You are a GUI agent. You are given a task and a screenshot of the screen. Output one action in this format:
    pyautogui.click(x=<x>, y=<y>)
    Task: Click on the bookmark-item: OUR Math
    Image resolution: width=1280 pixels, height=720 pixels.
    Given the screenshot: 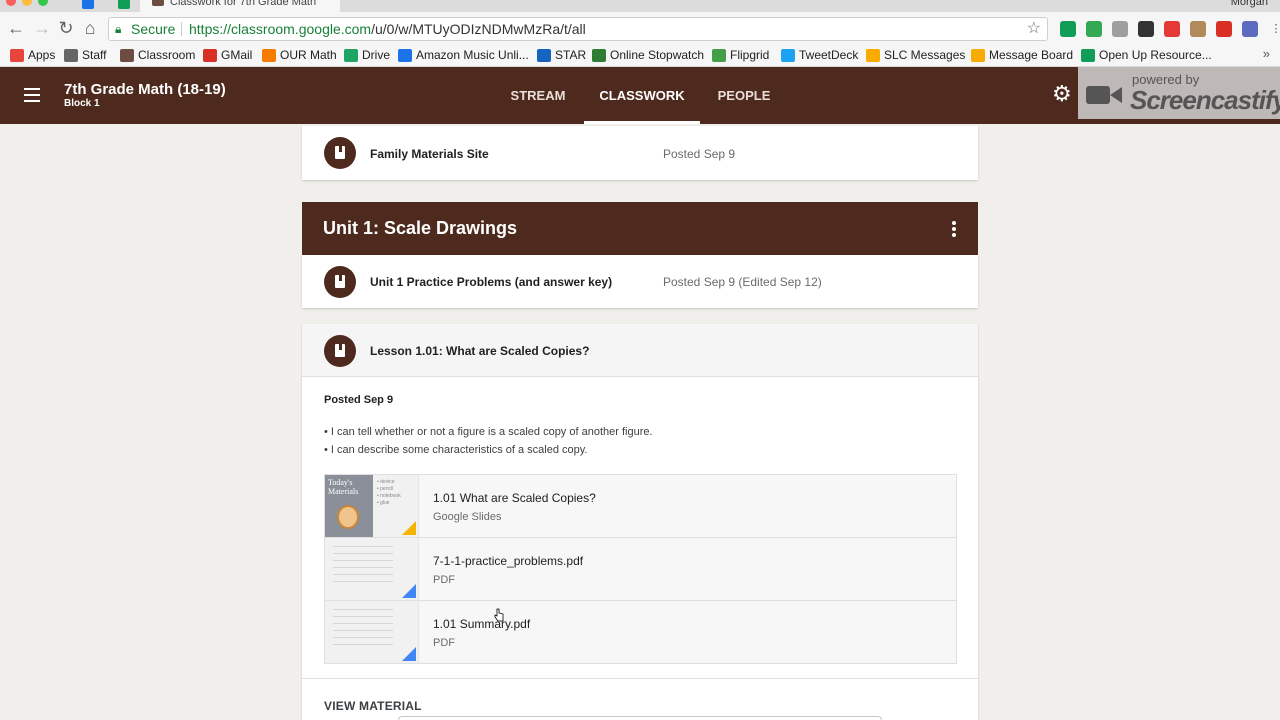 What is the action you would take?
    pyautogui.click(x=299, y=55)
    